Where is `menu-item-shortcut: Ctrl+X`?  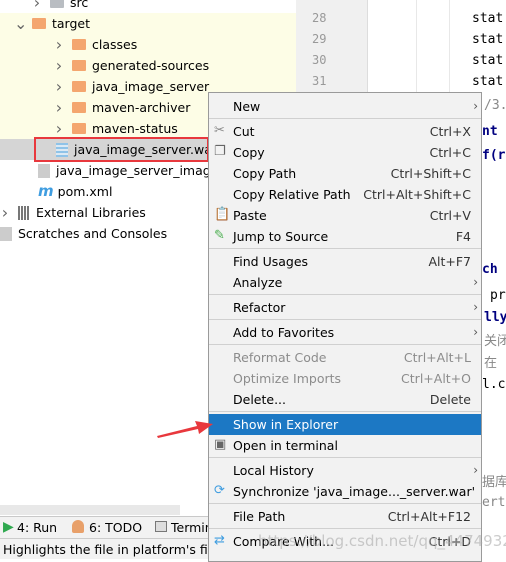 menu-item-shortcut: Ctrl+X is located at coordinates (450, 131).